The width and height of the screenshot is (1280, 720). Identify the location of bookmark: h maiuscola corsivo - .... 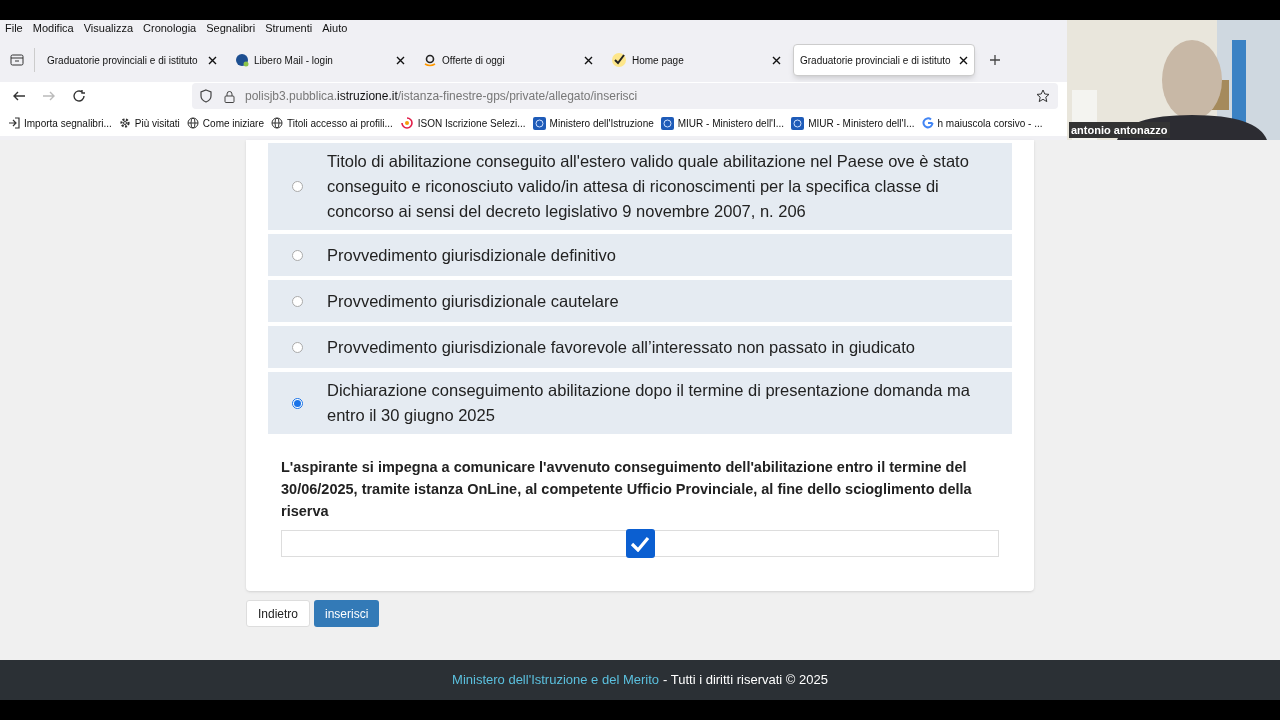
(982, 123).